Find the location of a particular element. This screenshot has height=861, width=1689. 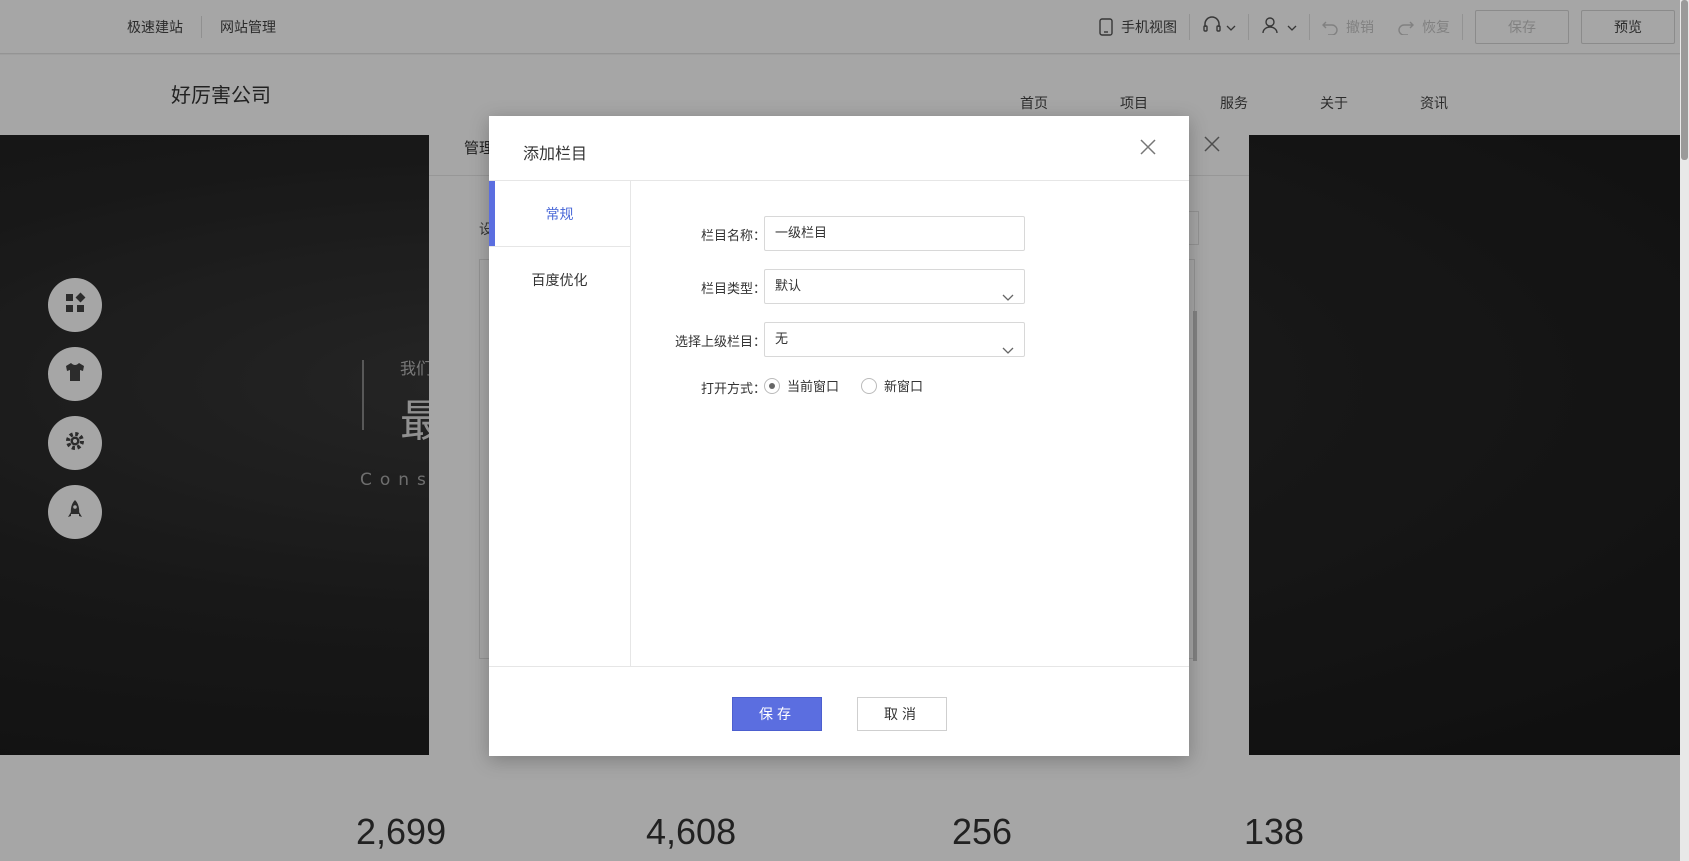

cancel-button: 取消 is located at coordinates (902, 714).